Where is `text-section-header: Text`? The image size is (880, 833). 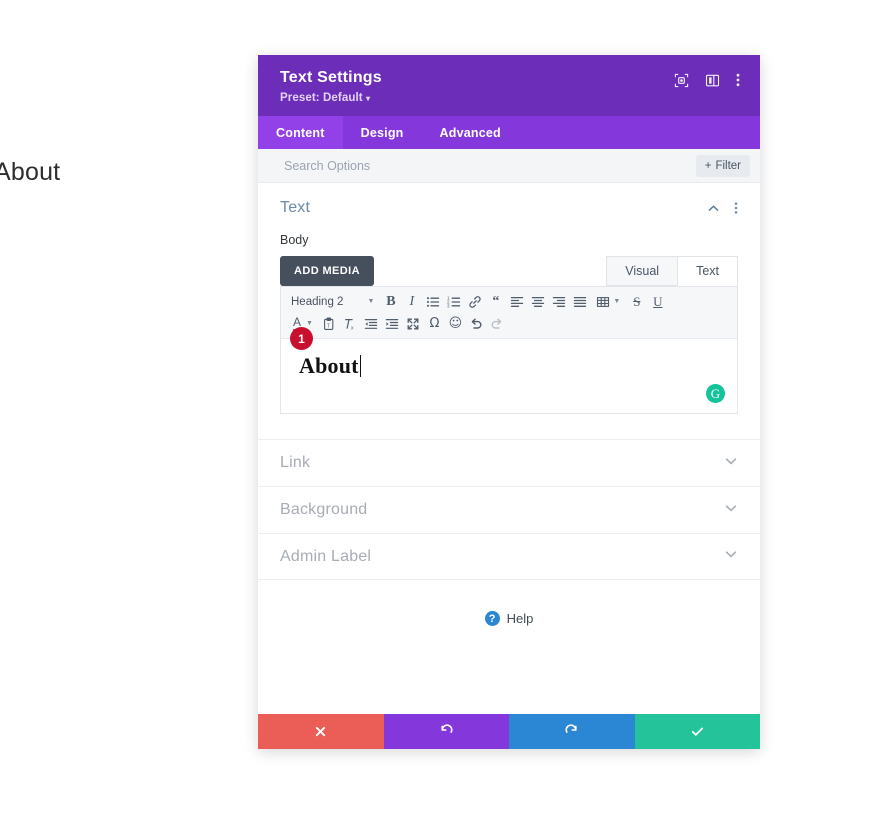 text-section-header: Text is located at coordinates (509, 208).